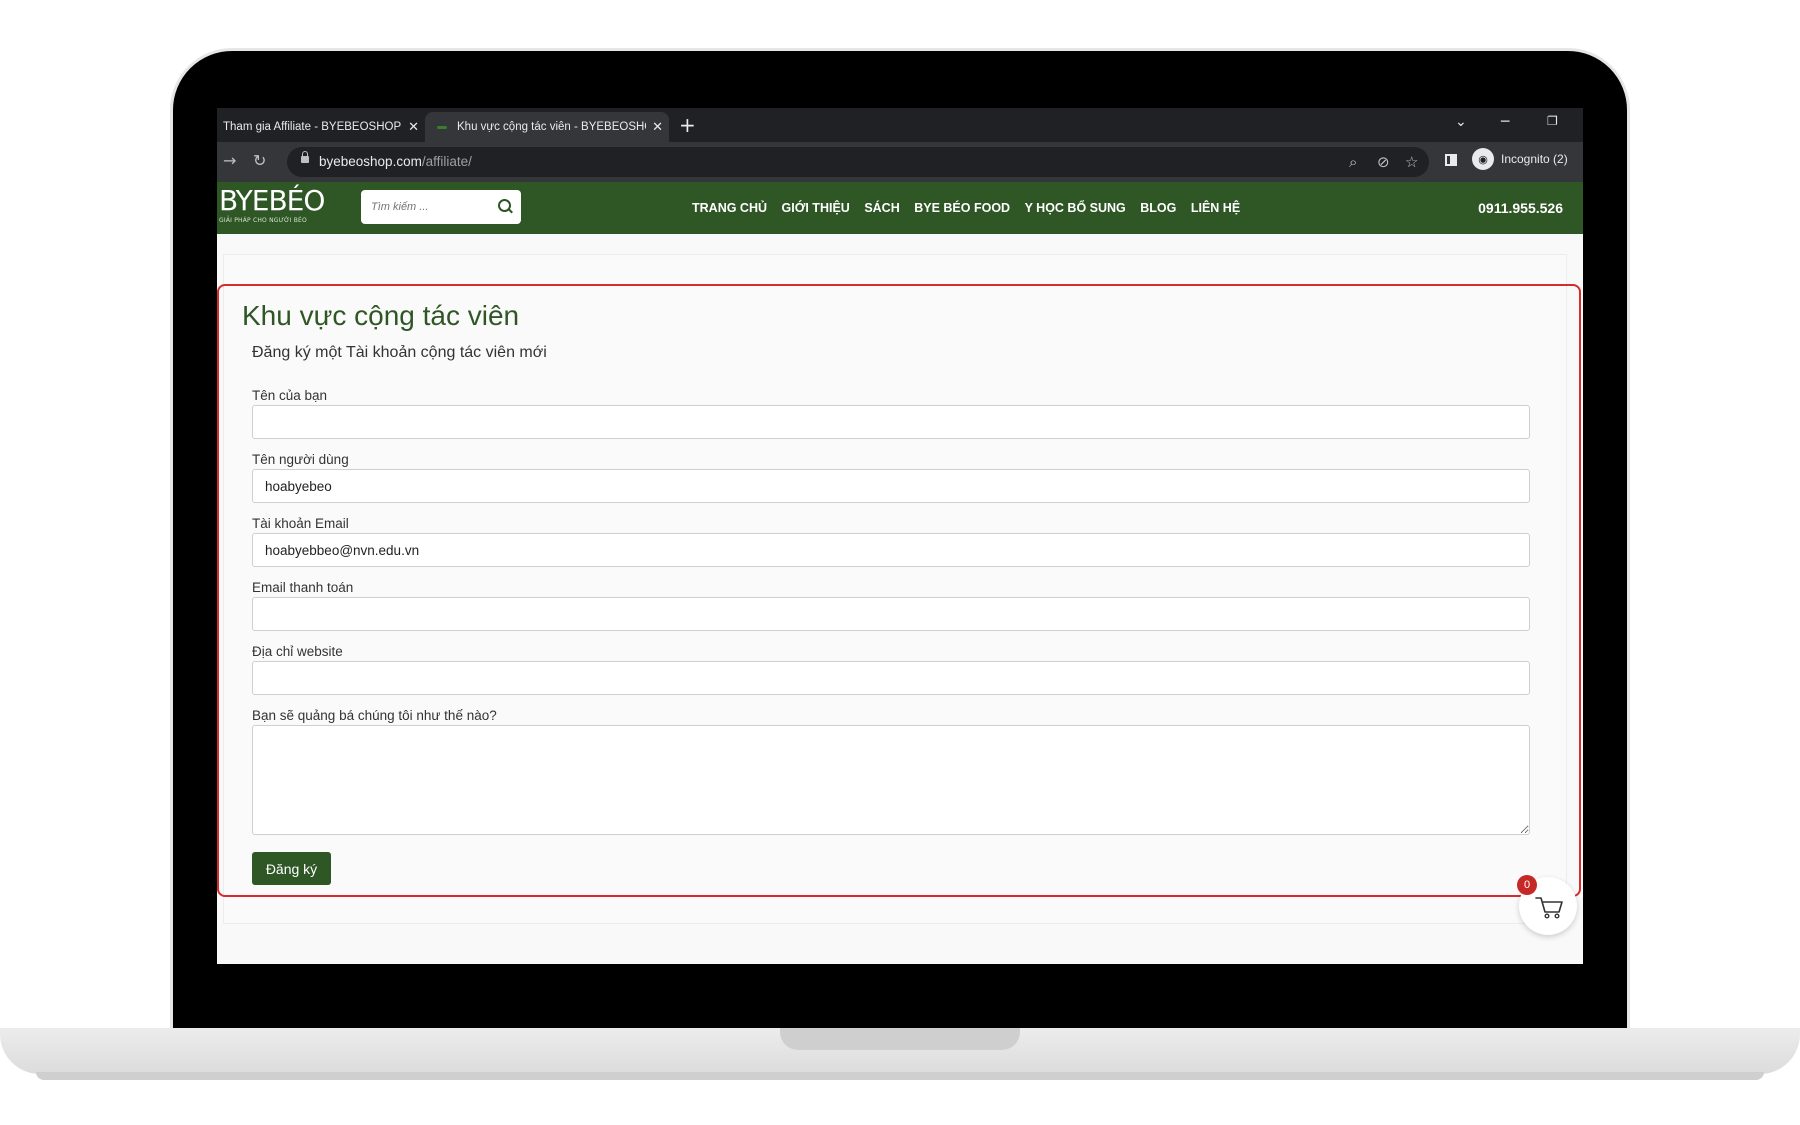 This screenshot has width=1800, height=1125. I want to click on url-text: byebeoshop.com/affiliate/, so click(395, 161).